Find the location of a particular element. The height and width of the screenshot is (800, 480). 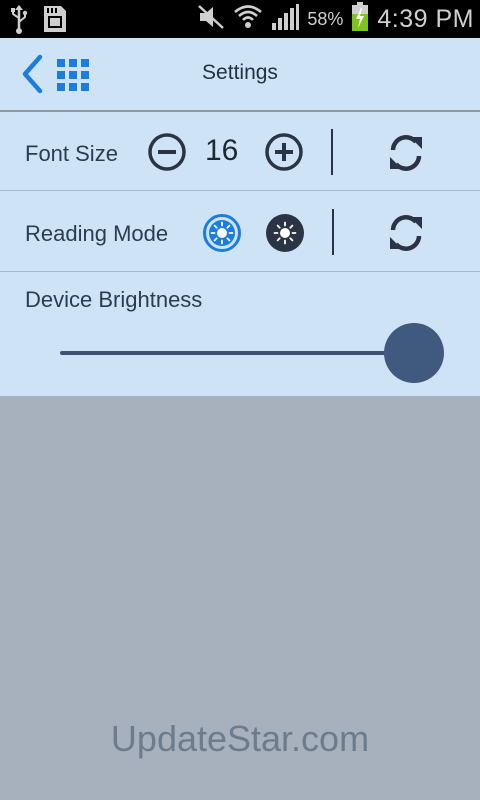

font-size-increase-button is located at coordinates (284, 154).